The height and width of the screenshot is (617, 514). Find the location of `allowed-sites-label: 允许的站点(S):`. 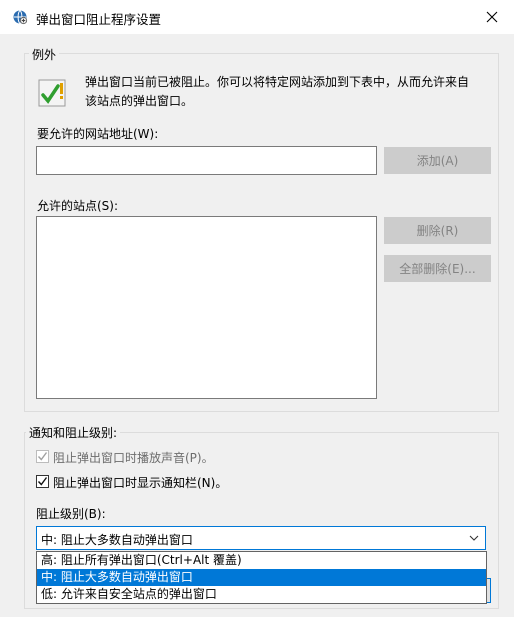

allowed-sites-label: 允许的站点(S): is located at coordinates (78, 206).